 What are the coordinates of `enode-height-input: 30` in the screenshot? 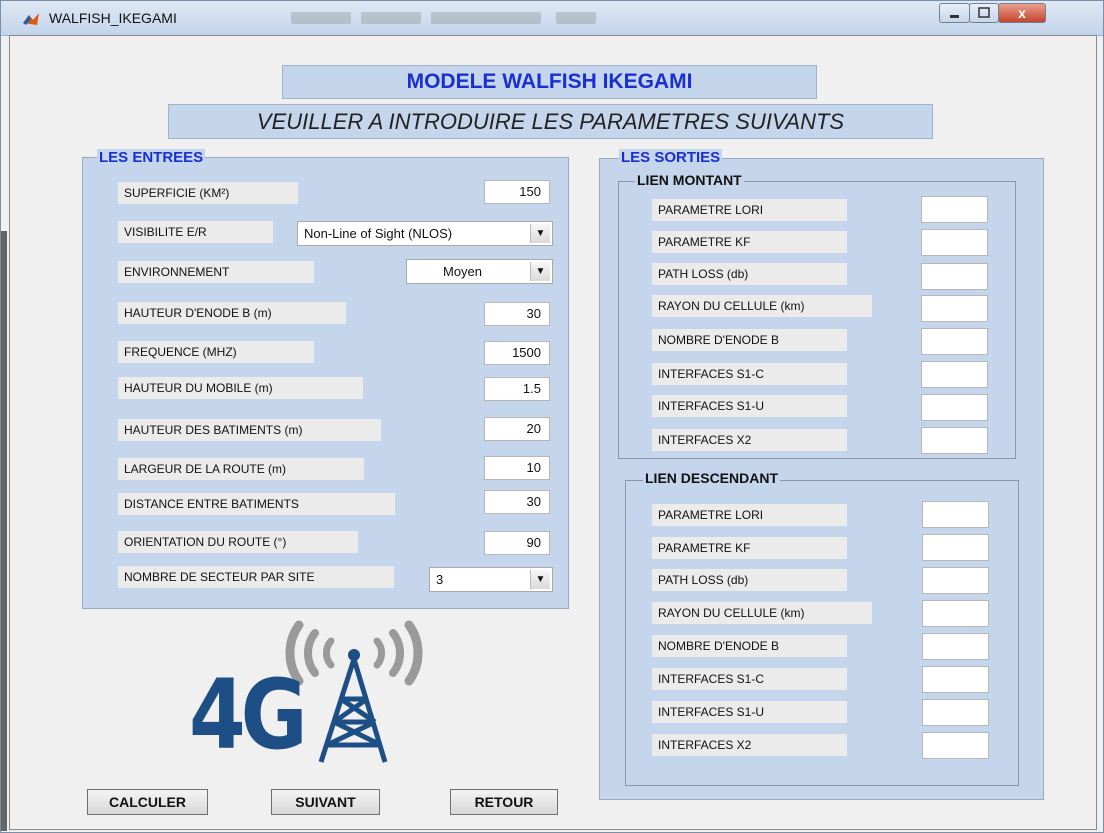 It's located at (517, 314).